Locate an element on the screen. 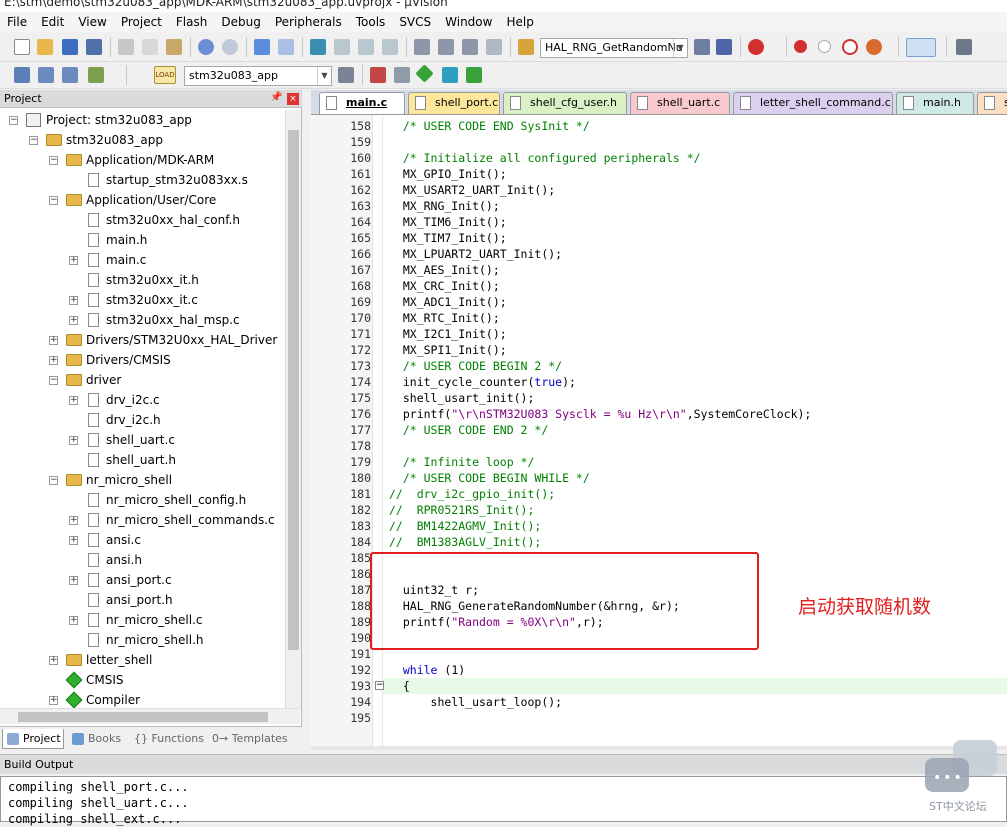 The height and width of the screenshot is (827, 1007). menu-edit: Edit is located at coordinates (52, 22).